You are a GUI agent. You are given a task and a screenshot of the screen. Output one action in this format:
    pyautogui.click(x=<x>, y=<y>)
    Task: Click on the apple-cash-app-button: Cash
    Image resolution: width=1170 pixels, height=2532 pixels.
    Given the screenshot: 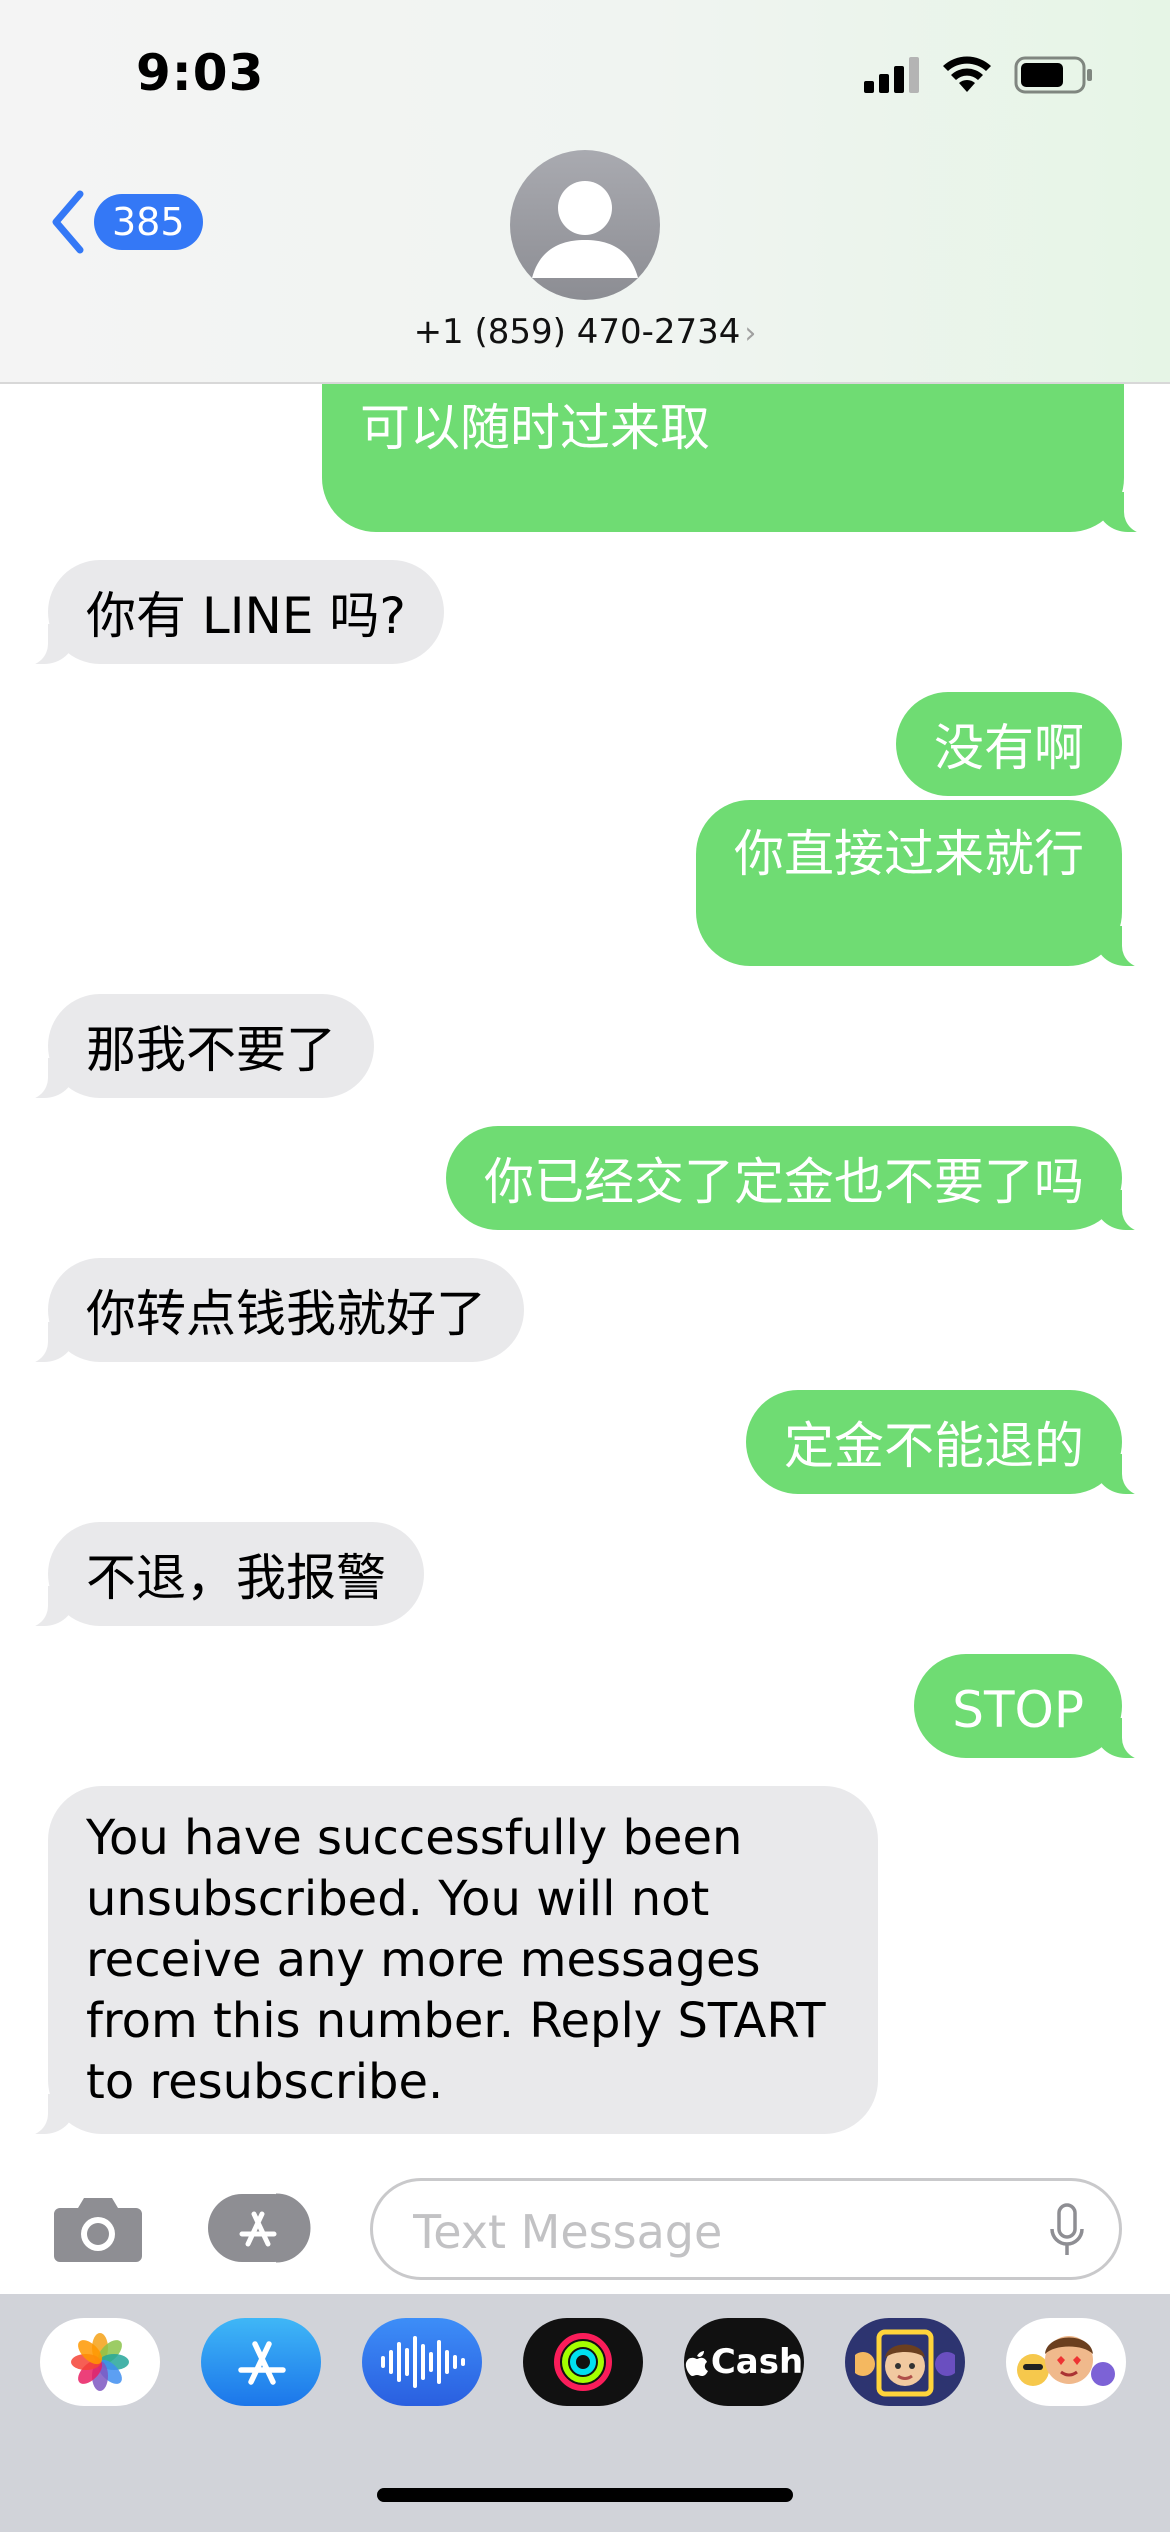 What is the action you would take?
    pyautogui.click(x=744, y=2362)
    